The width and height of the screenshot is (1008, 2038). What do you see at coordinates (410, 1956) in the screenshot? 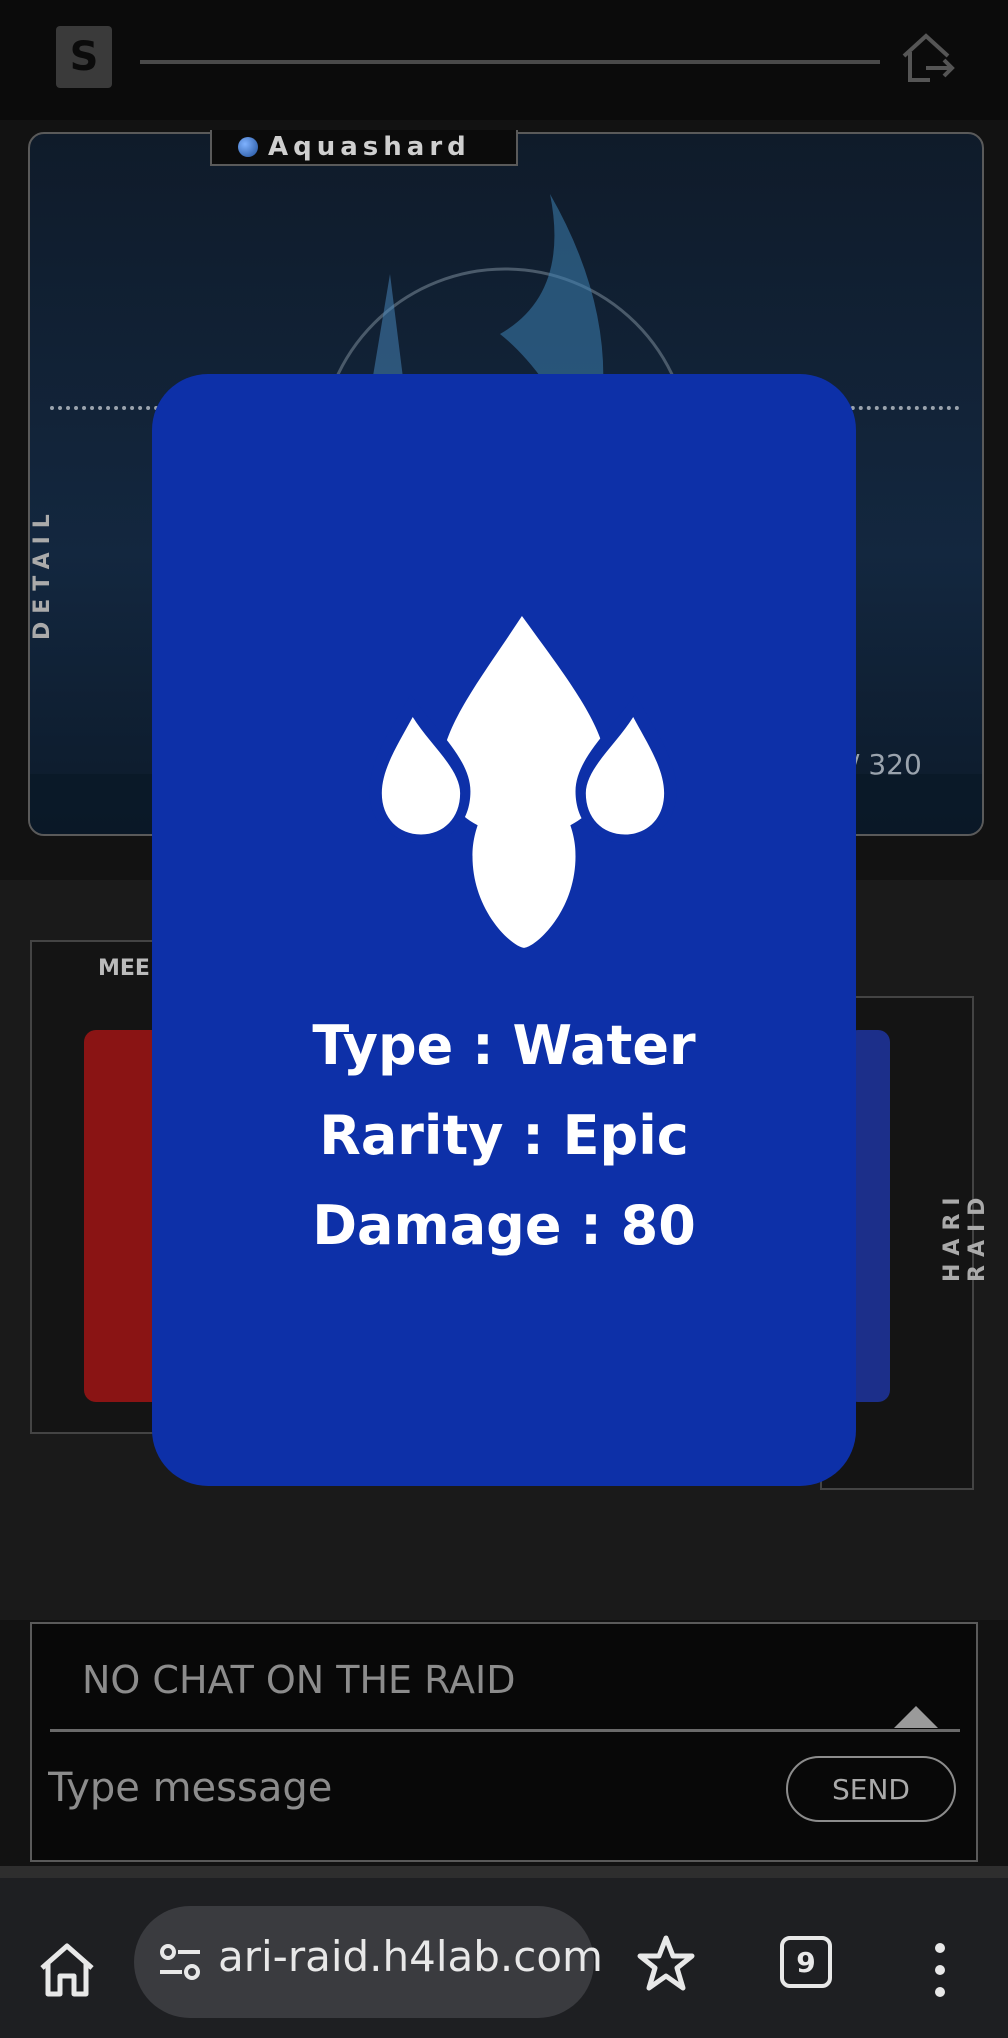
I see `url-text: ari-raid.h4lab.com` at bounding box center [410, 1956].